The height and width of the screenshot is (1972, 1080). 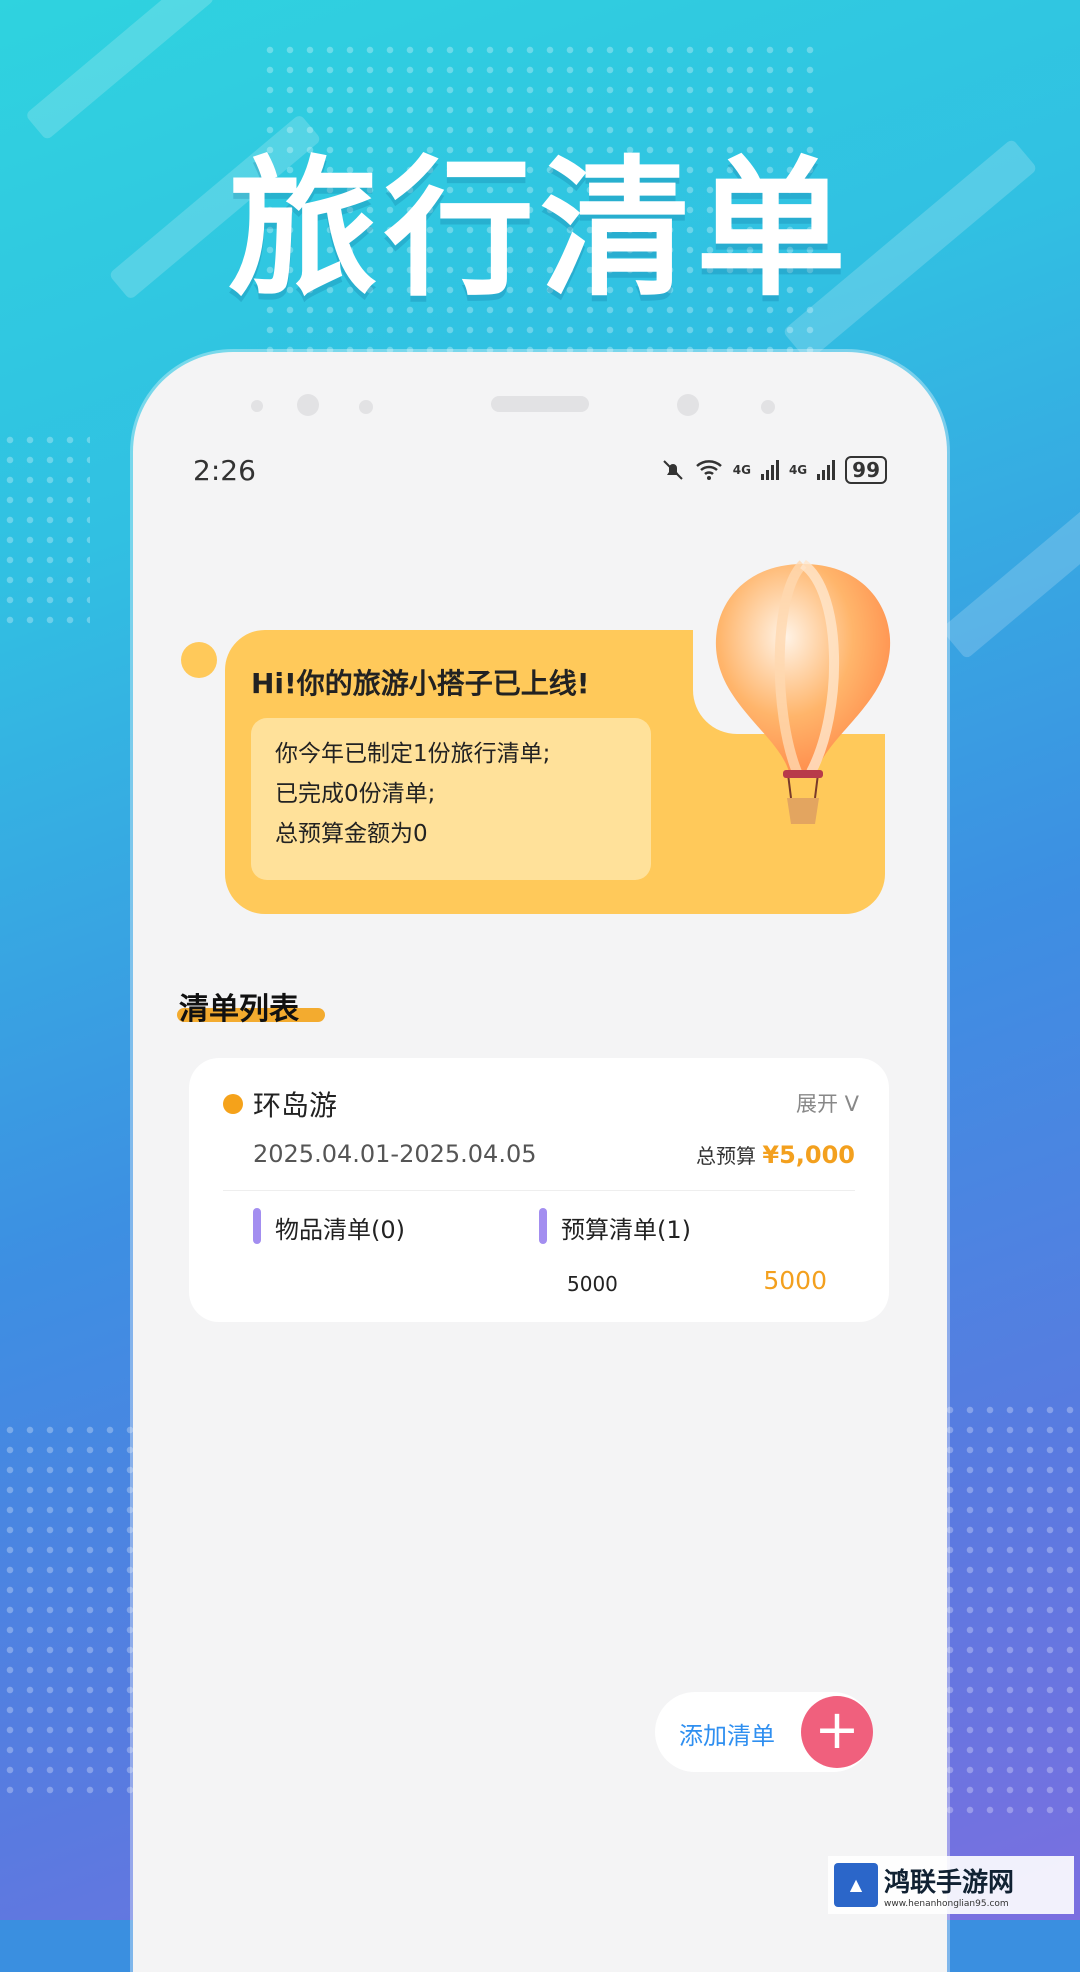 I want to click on bubble-decor-dot, so click(x=199, y=660).